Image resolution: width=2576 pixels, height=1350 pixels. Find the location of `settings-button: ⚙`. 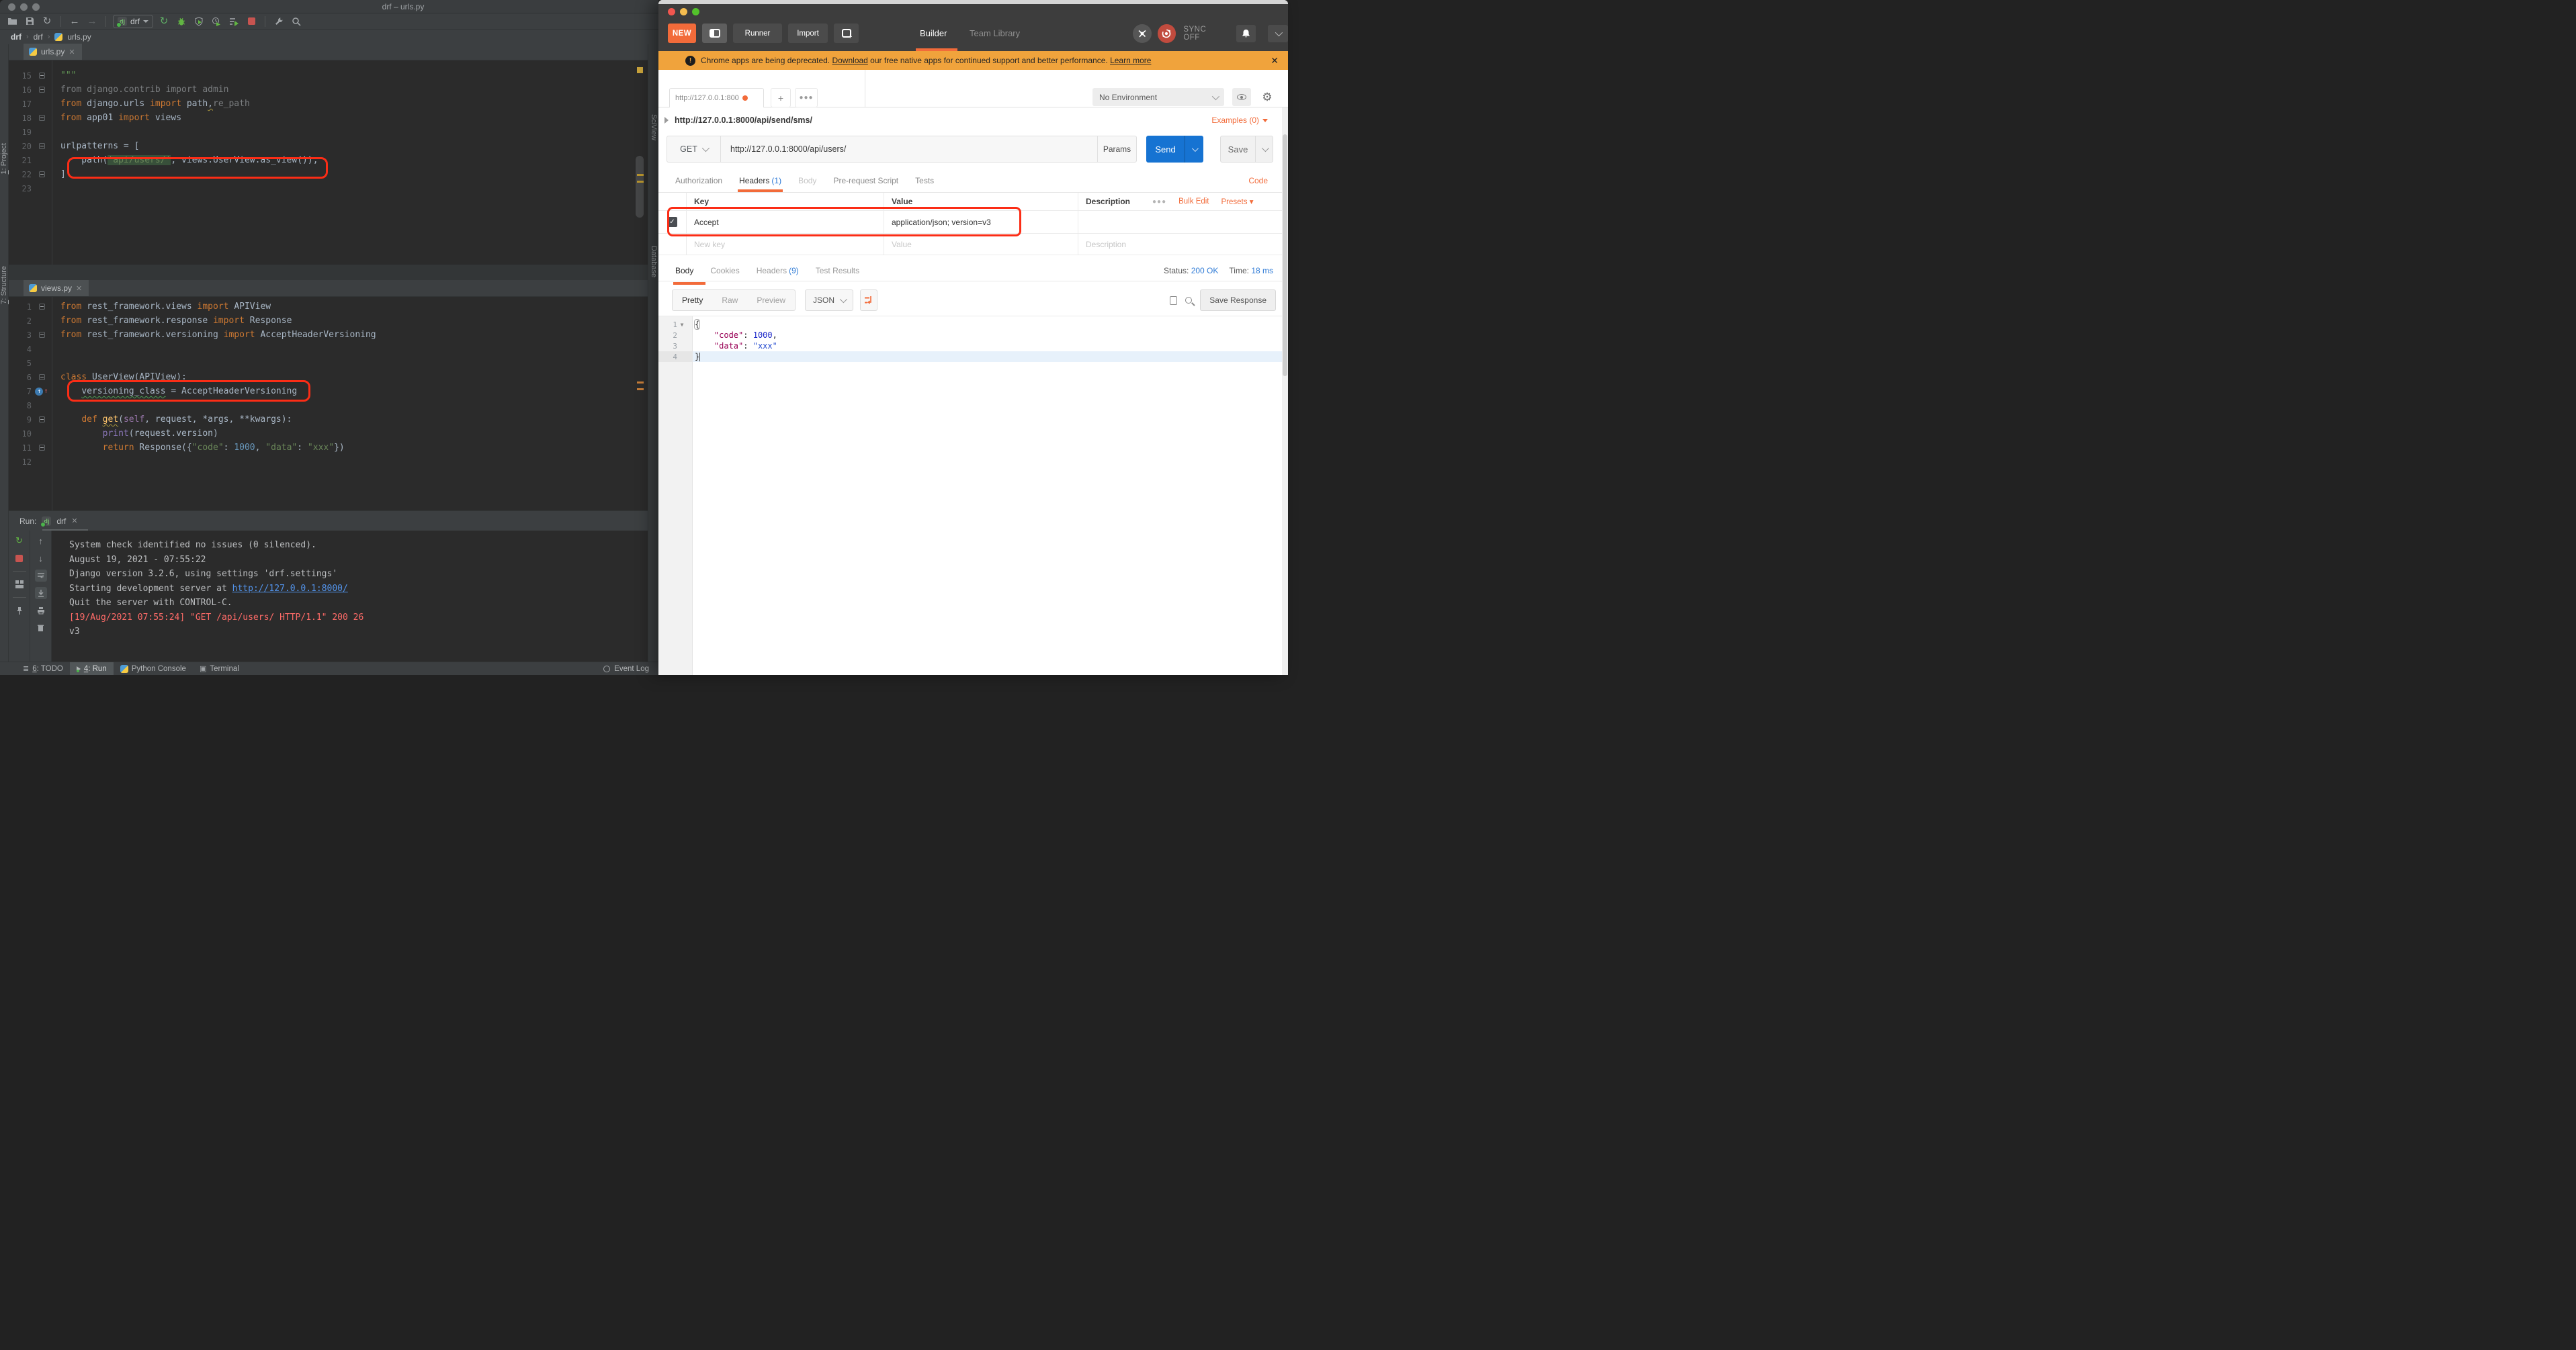

settings-button: ⚙ is located at coordinates (1267, 97).